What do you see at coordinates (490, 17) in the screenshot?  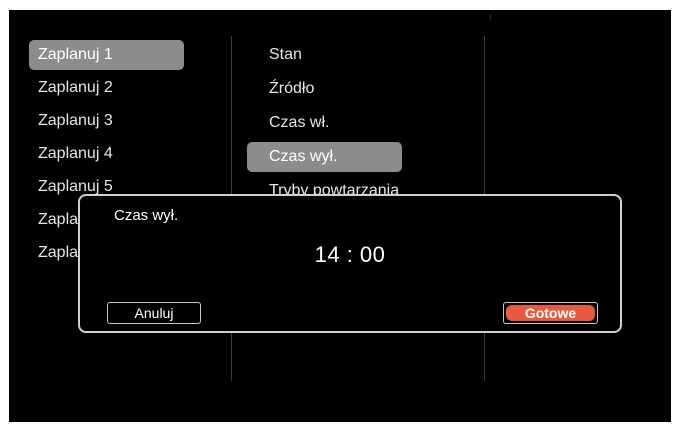 I see `top-tick-mark` at bounding box center [490, 17].